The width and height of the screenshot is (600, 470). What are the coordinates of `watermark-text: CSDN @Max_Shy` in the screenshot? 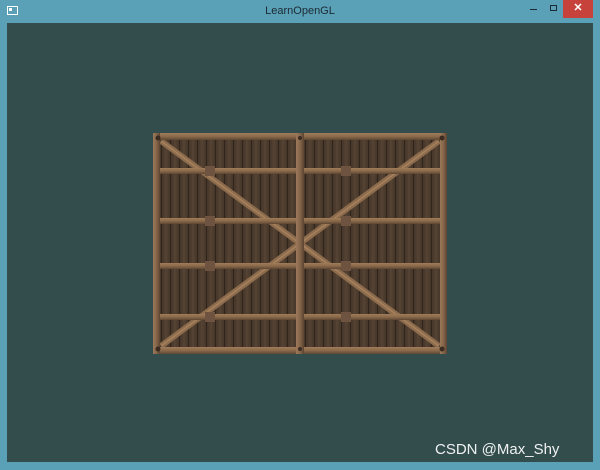 It's located at (497, 449).